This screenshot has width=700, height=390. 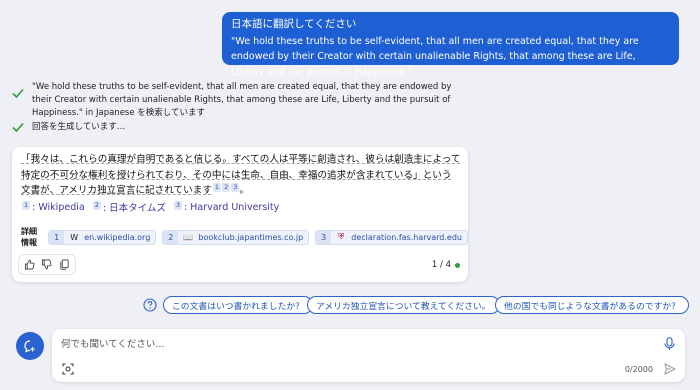 I want to click on reference-label: : 日本タイムズ, so click(x=134, y=208).